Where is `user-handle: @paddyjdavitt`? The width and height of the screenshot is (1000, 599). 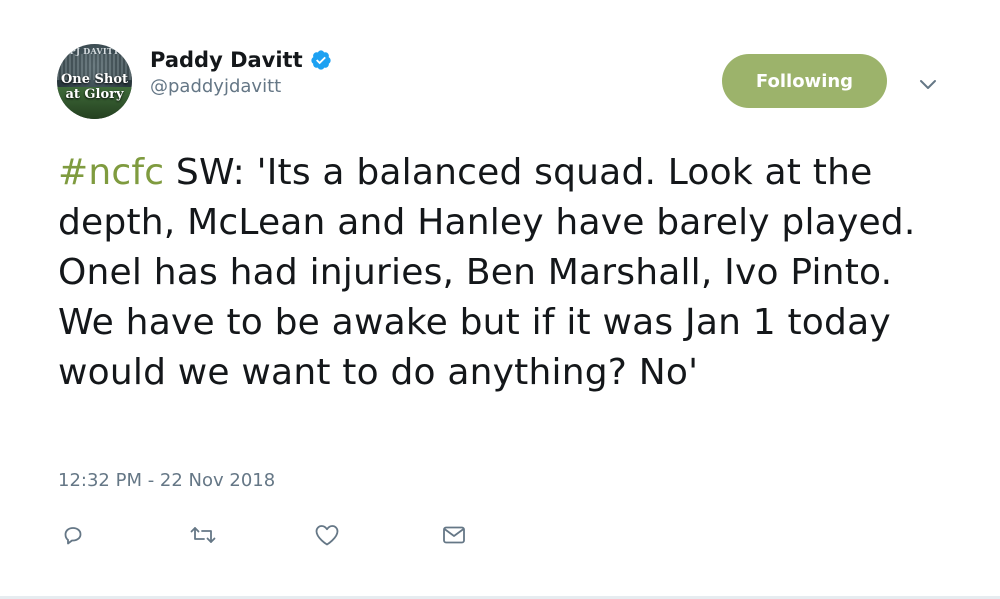 user-handle: @paddyjdavitt is located at coordinates (241, 86).